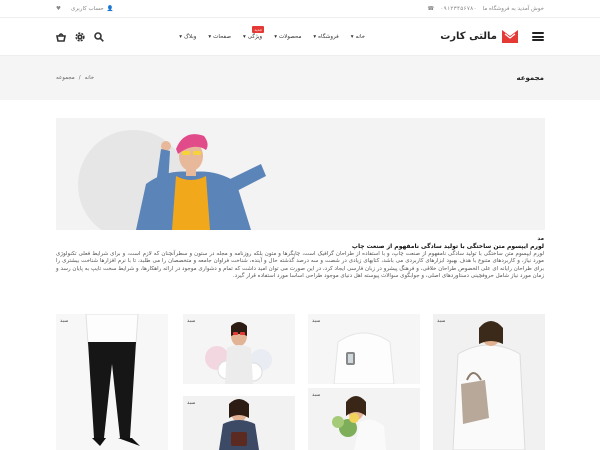 This screenshot has height=450, width=600. I want to click on nav-item-home: خانه ▾, so click(358, 37).